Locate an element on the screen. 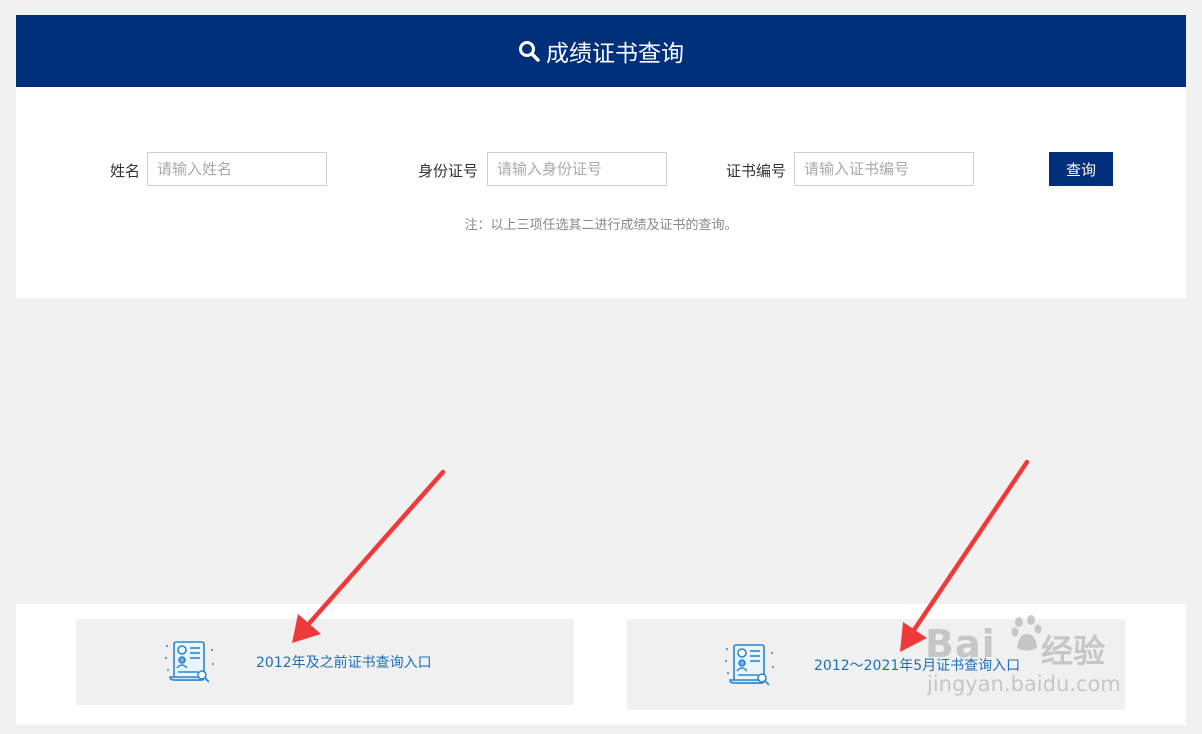  id-number-input is located at coordinates (577, 169).